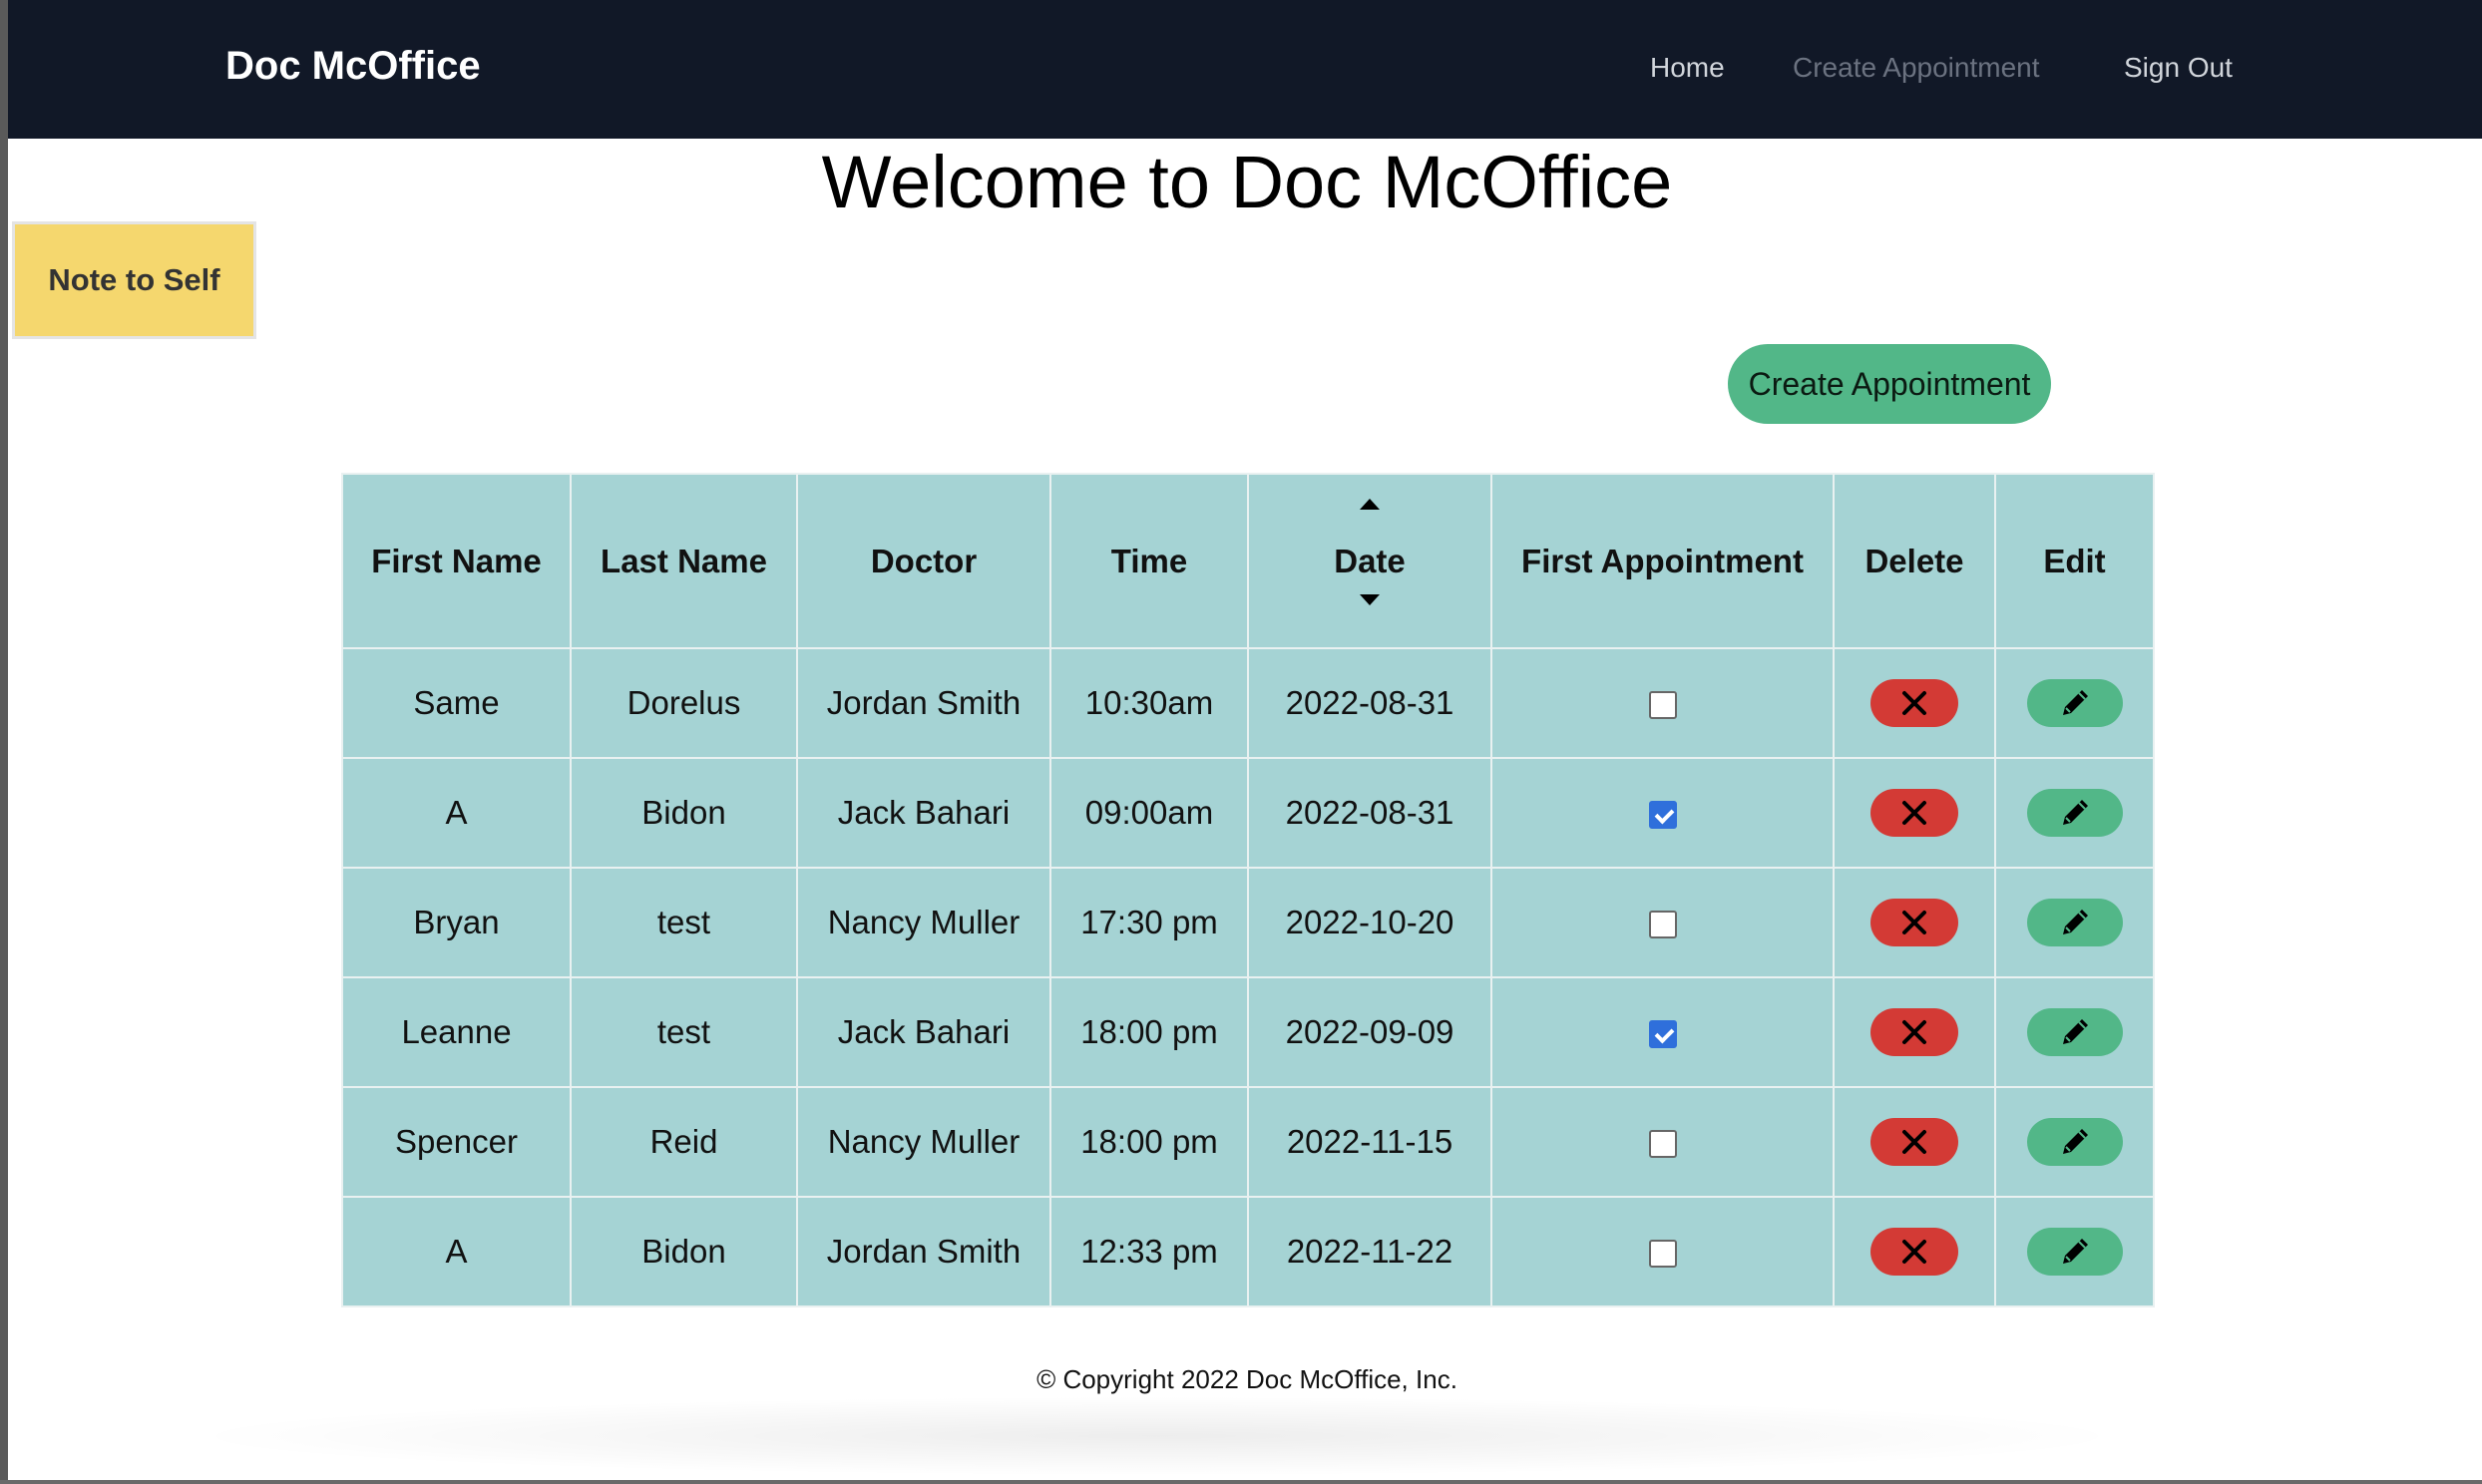  Describe the element at coordinates (1369, 813) in the screenshot. I see `cell-date: 2022-08-31` at that location.